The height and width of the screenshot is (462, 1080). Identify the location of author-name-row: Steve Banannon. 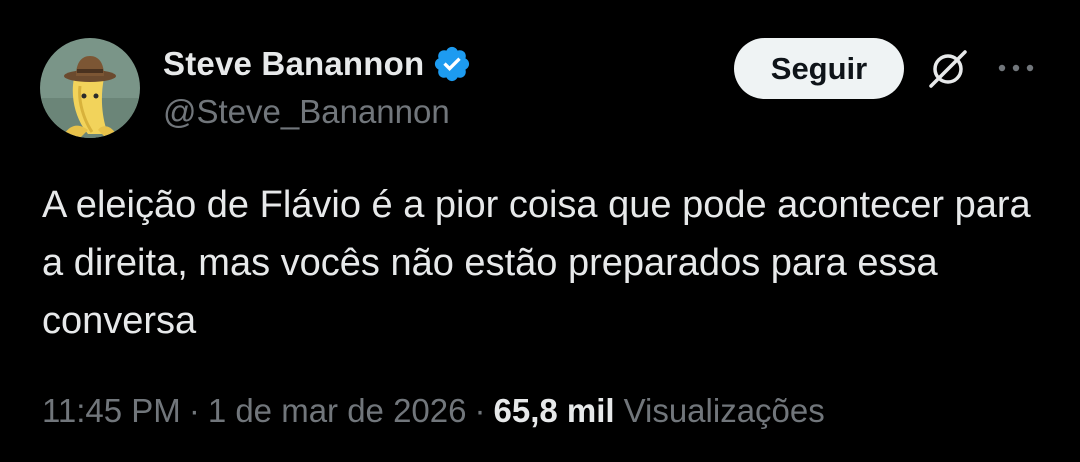
(317, 64).